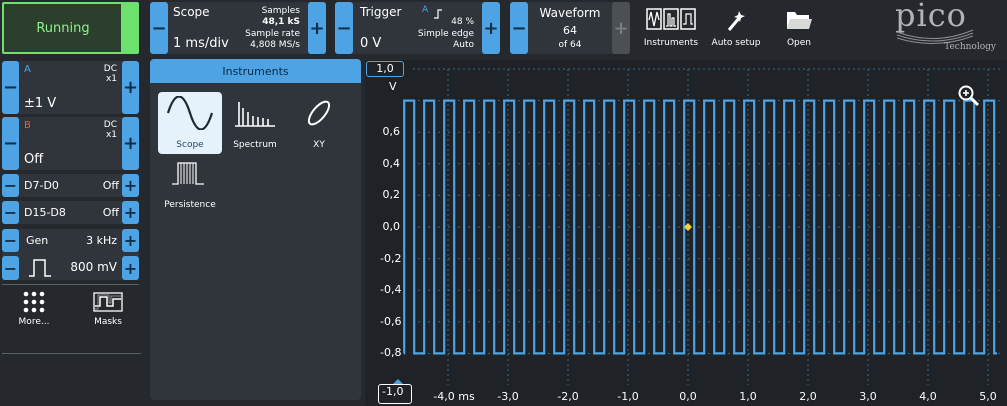 The width and height of the screenshot is (1007, 406). What do you see at coordinates (385, 69) in the screenshot?
I see `y-axis-top-marker: 1,0` at bounding box center [385, 69].